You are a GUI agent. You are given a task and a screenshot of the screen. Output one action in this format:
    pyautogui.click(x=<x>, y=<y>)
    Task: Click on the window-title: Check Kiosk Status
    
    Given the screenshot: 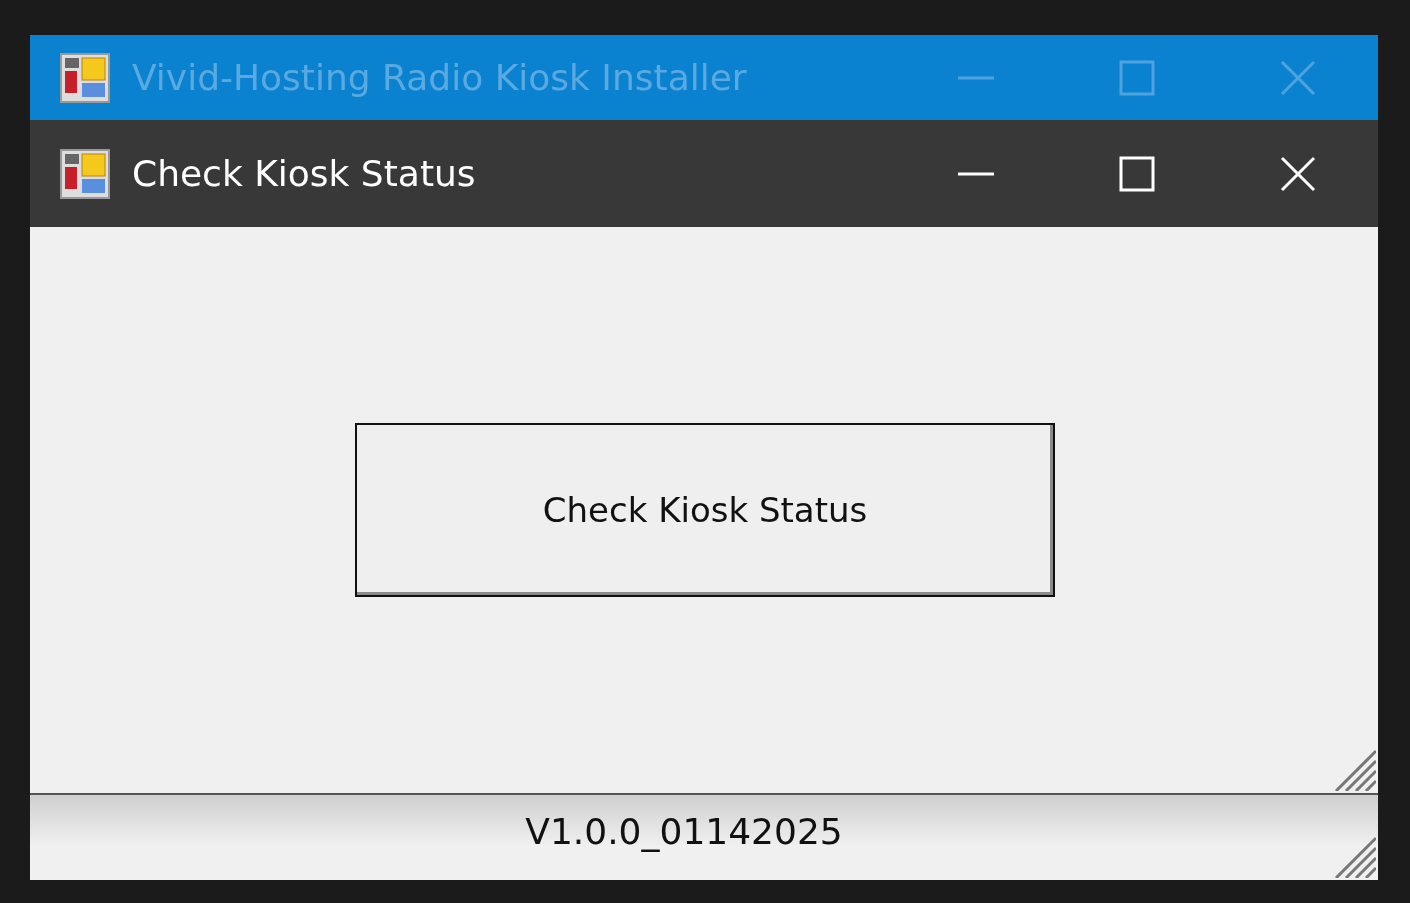 What is the action you would take?
    pyautogui.click(x=304, y=173)
    